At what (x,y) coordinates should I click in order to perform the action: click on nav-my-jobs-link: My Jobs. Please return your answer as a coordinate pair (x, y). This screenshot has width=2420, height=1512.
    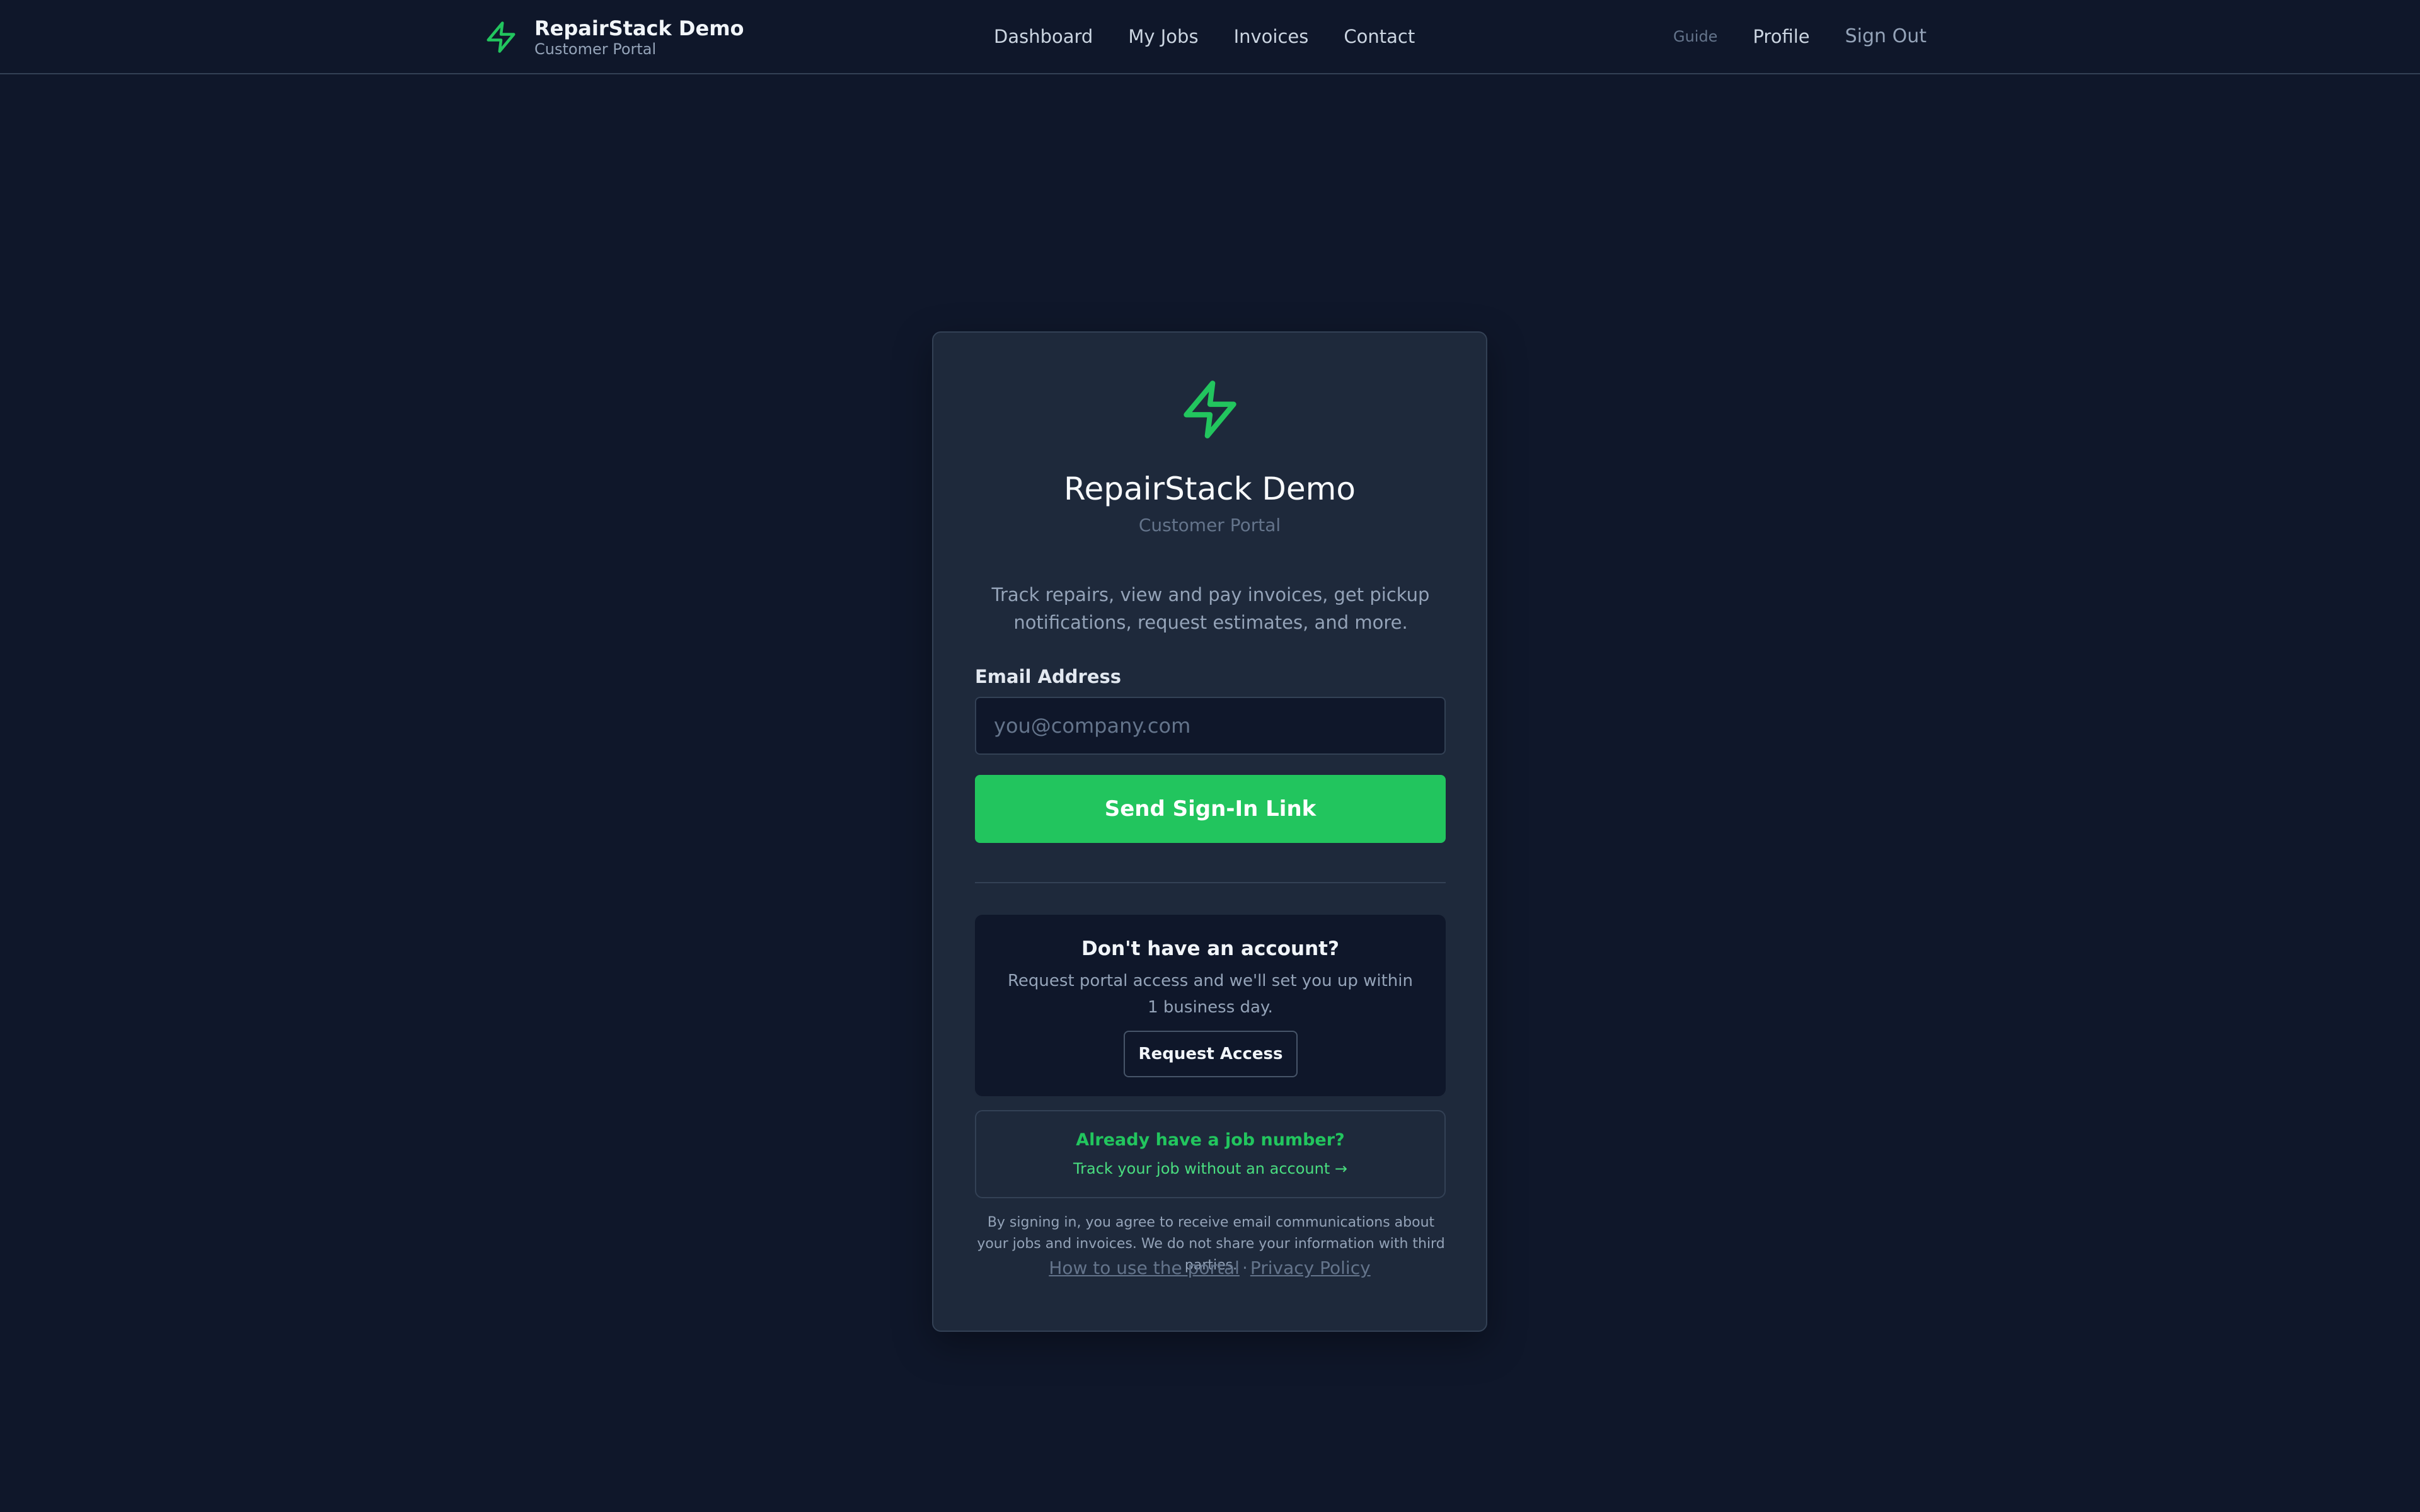
    Looking at the image, I should click on (1163, 36).